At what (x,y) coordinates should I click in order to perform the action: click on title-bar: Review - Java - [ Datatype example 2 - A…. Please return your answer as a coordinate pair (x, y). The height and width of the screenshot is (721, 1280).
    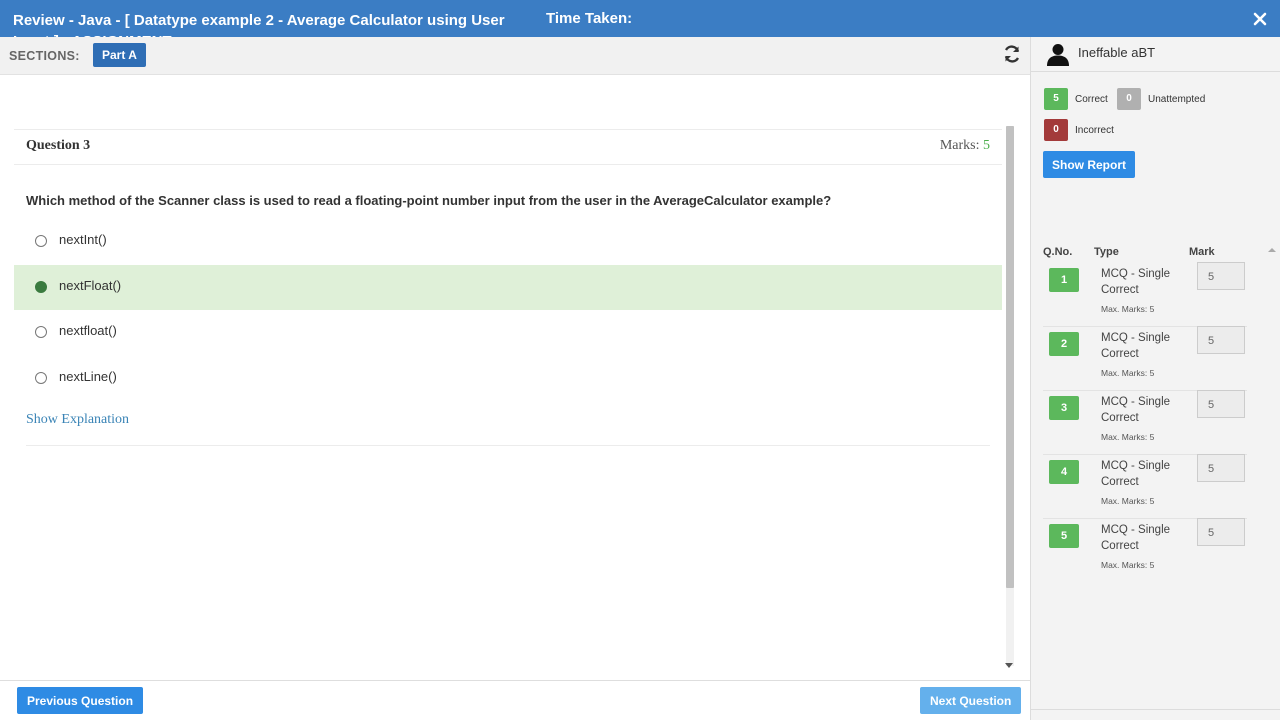
    Looking at the image, I should click on (640, 18).